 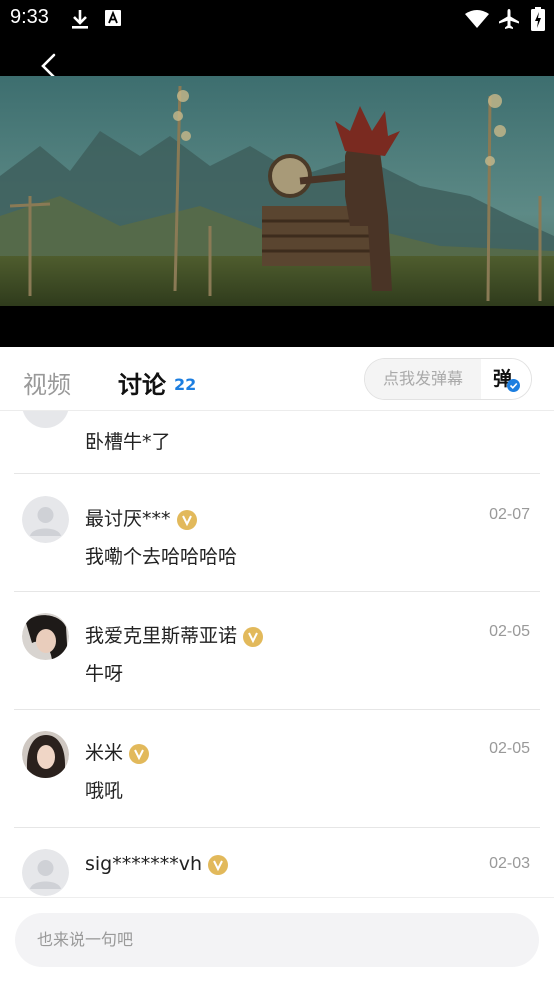 What do you see at coordinates (509, 863) in the screenshot?
I see `comment-date: 02-03` at bounding box center [509, 863].